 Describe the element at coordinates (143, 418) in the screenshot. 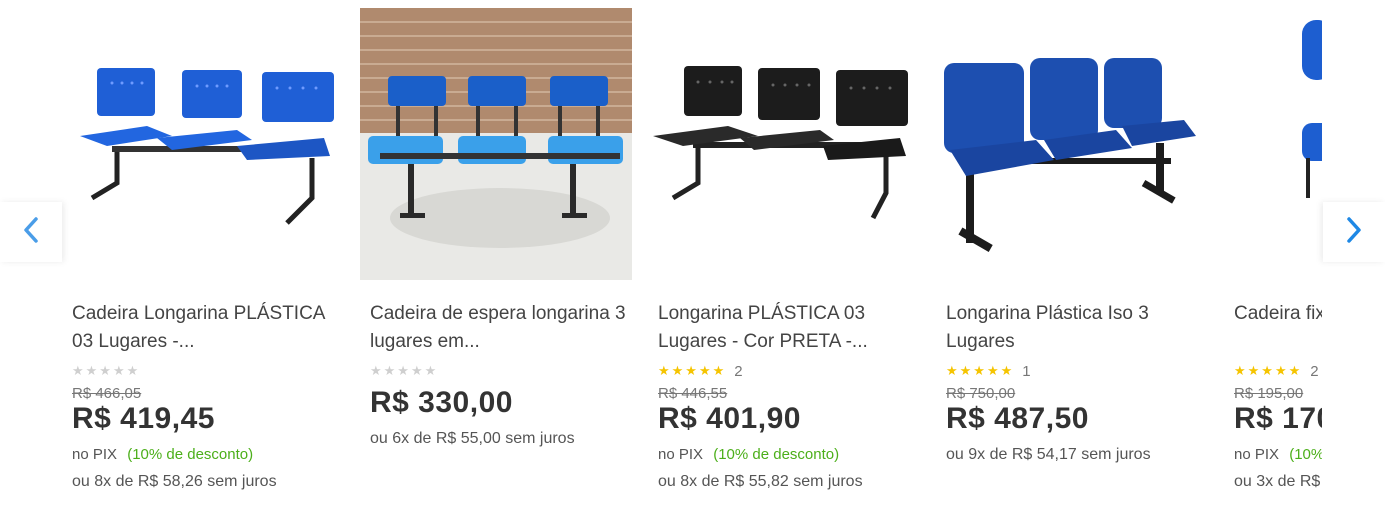

I see `current-price: R$ 419,45` at that location.